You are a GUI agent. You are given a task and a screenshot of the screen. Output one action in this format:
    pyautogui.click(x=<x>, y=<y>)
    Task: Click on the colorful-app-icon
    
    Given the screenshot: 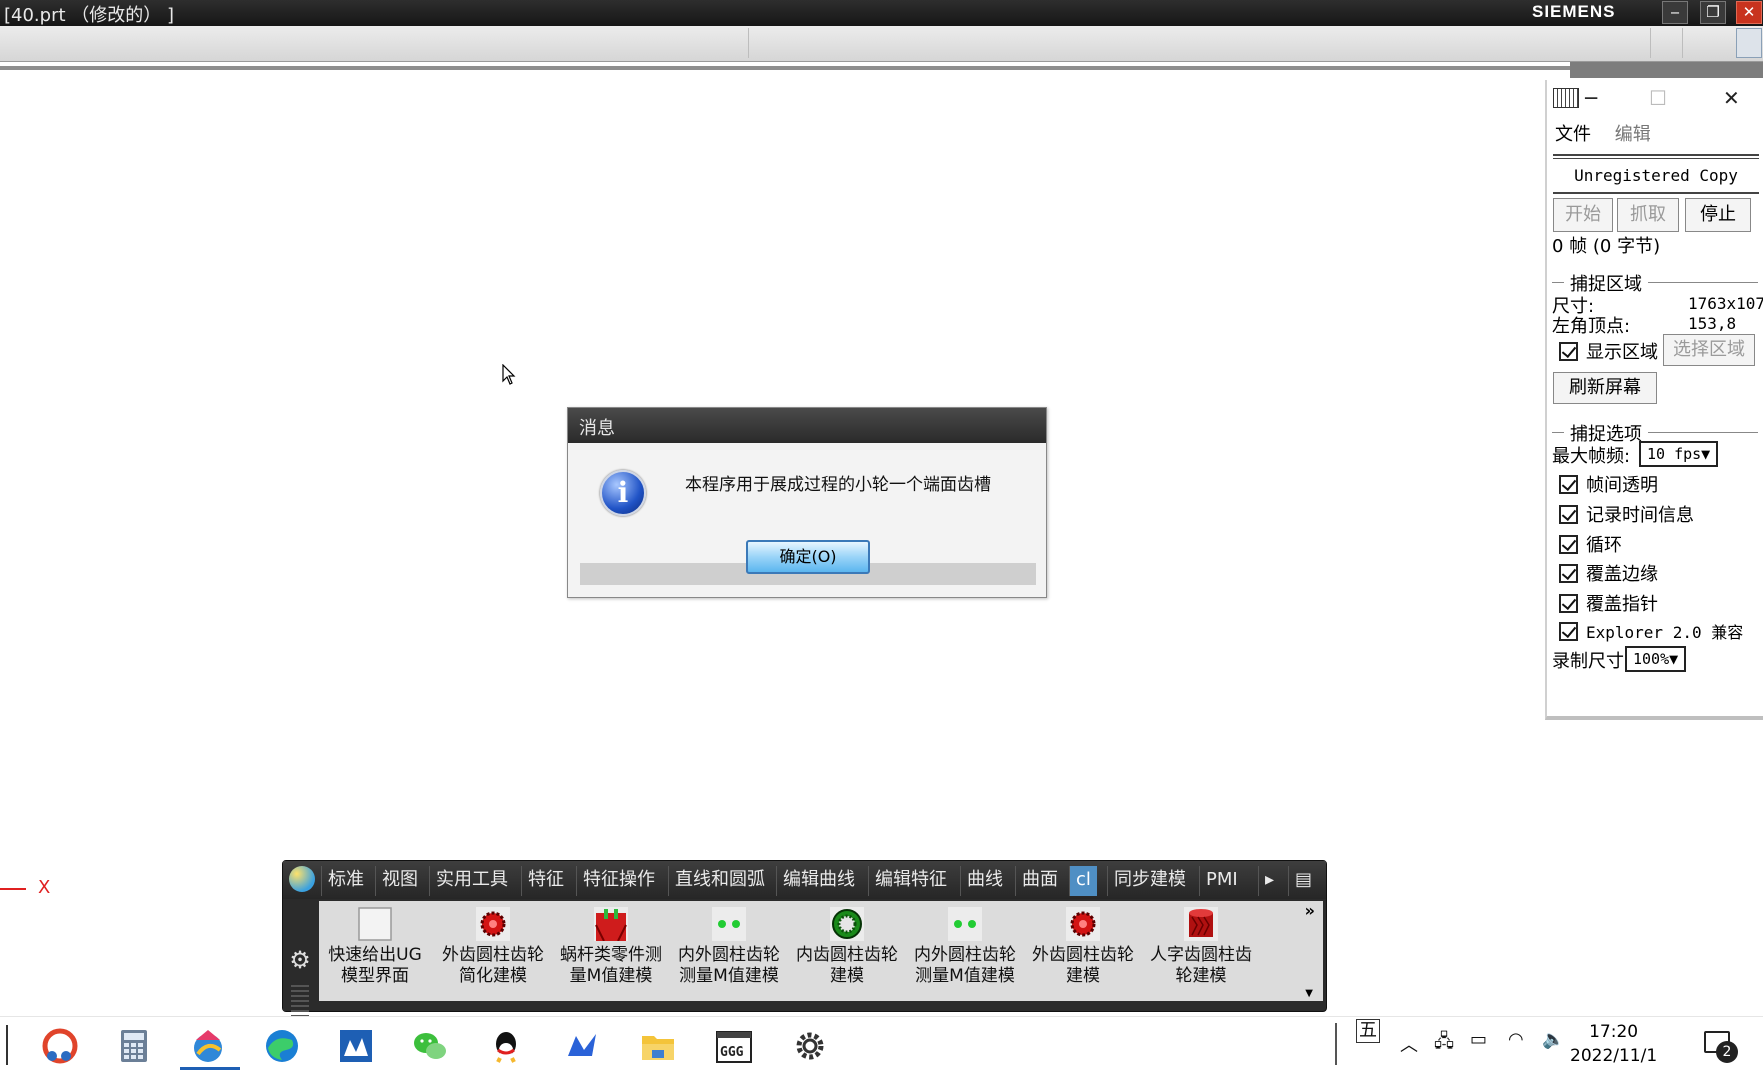 What is the action you would take?
    pyautogui.click(x=208, y=1046)
    